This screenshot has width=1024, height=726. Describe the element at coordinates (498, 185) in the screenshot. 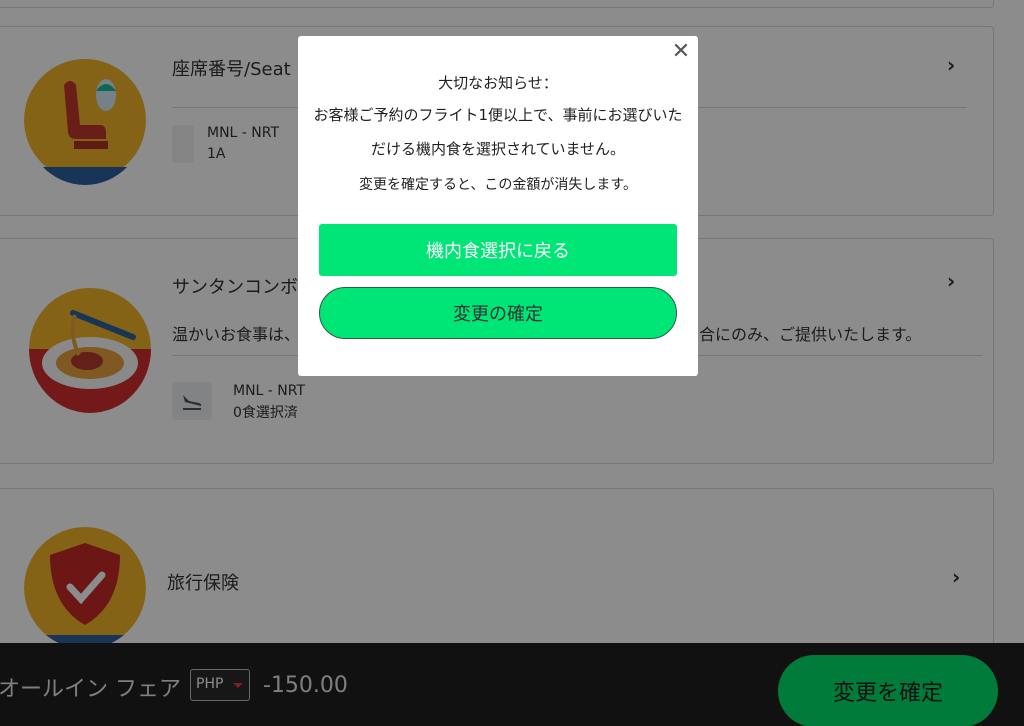

I see `modal-message-line3: 変更を確定すると、この金額が消失します。` at that location.